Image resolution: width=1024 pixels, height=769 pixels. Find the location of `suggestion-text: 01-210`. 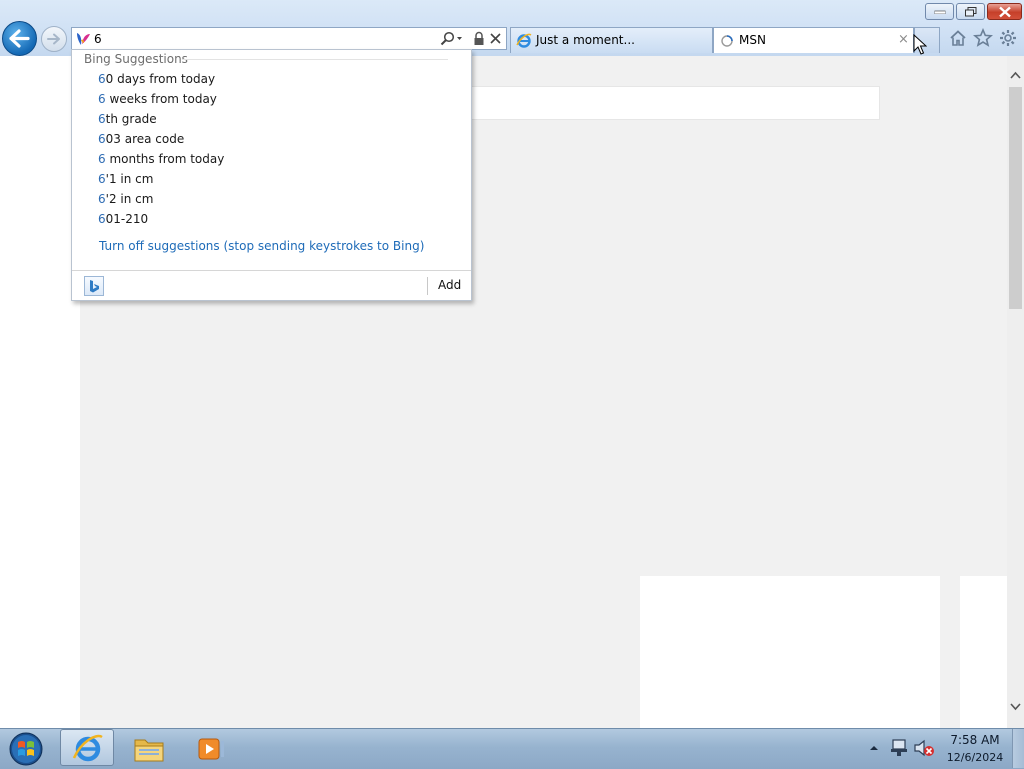

suggestion-text: 01-210 is located at coordinates (127, 219).